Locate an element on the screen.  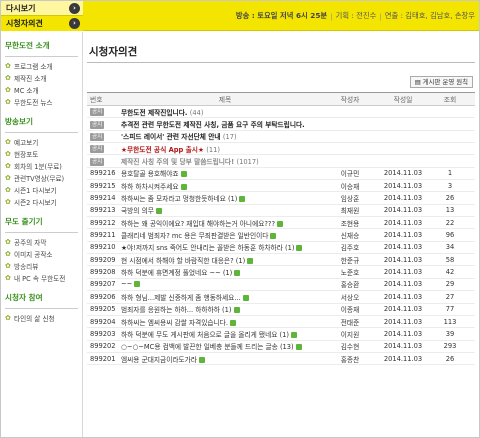
notice-title-cell: 제작진 사칭 주의 및 당부 말씀드립니다! (1017) is located at coordinates (223, 161).